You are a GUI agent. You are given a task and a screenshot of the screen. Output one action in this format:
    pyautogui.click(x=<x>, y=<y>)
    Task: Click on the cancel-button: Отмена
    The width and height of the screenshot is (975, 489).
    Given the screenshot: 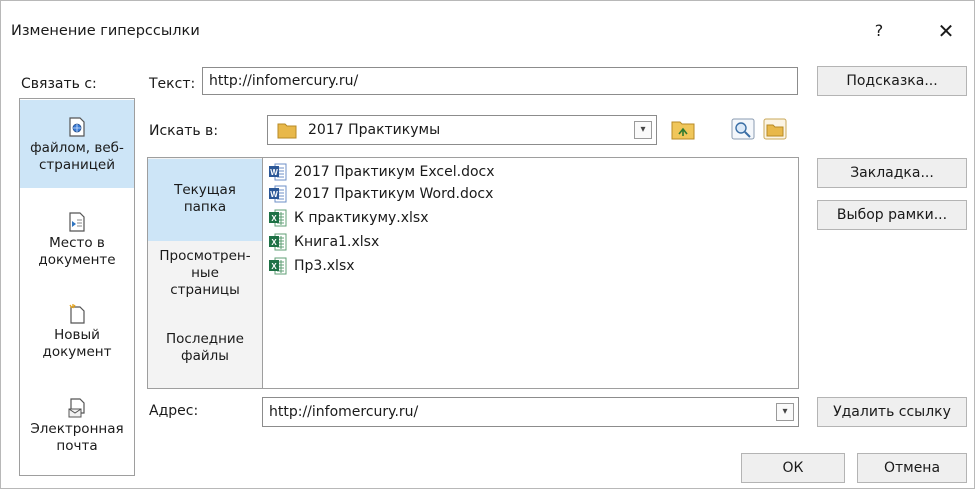 What is the action you would take?
    pyautogui.click(x=912, y=468)
    